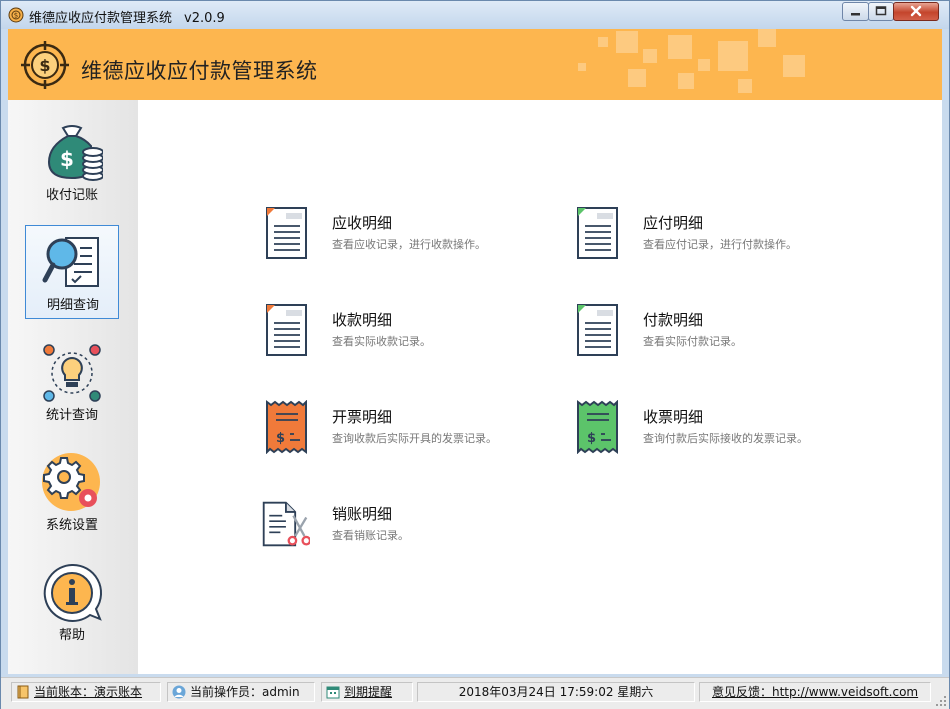  Describe the element at coordinates (394, 430) in the screenshot. I see `tile-invoice-issued-detail: $ 开票明细 查询收款后实际开具的发票记录。` at that location.